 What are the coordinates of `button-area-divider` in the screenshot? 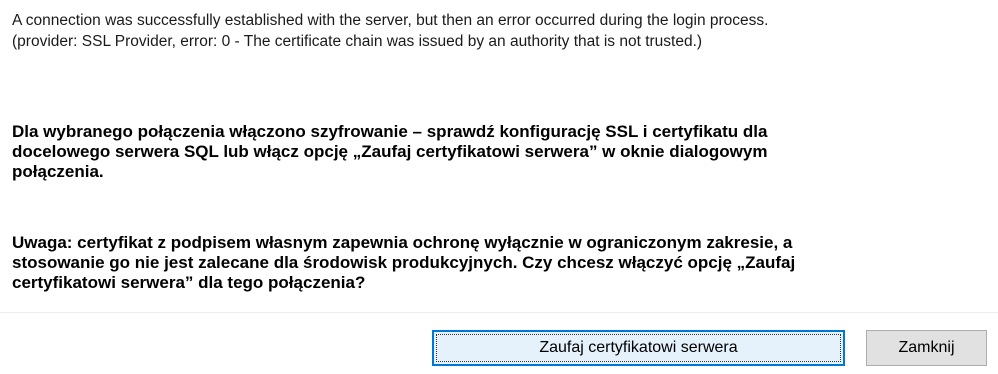 It's located at (499, 312).